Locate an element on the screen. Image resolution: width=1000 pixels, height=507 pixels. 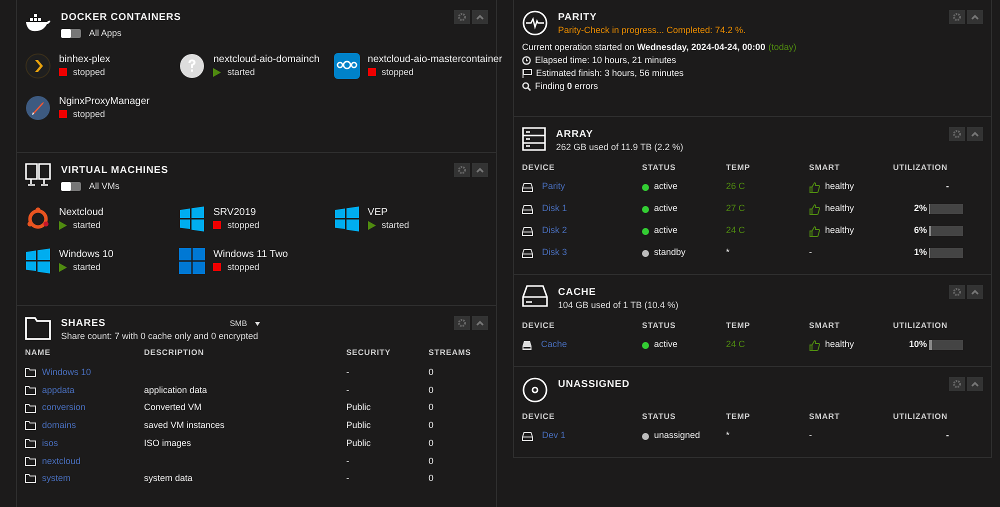
panel-title: PARITY is located at coordinates (578, 17).